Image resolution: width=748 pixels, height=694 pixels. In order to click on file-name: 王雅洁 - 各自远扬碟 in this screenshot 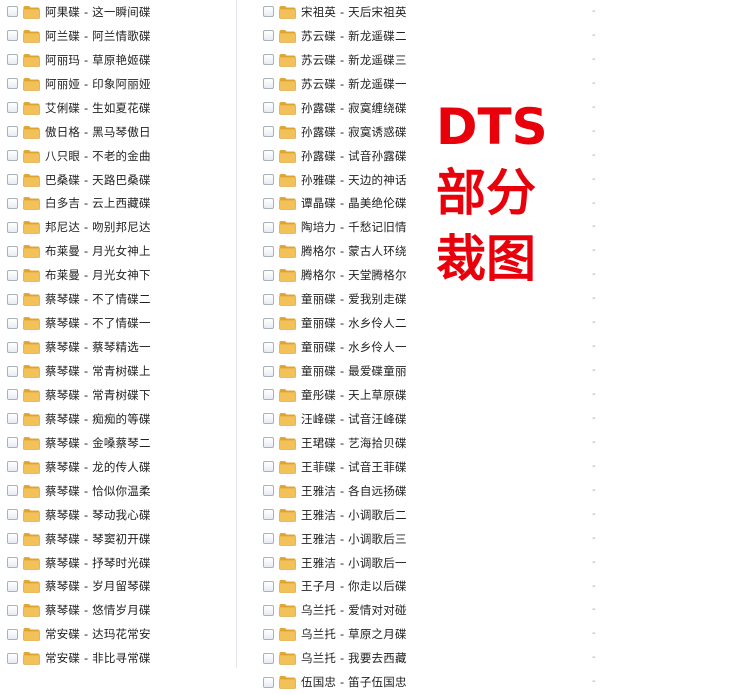, I will do `click(401, 491)`.